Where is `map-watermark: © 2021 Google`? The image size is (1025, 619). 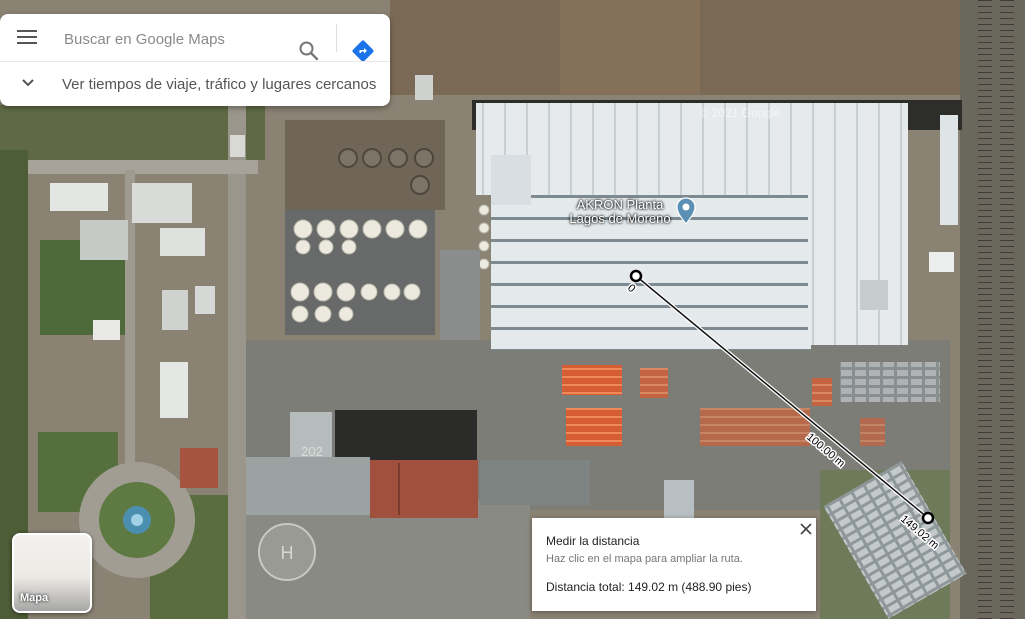 map-watermark: © 2021 Google is located at coordinates (740, 113).